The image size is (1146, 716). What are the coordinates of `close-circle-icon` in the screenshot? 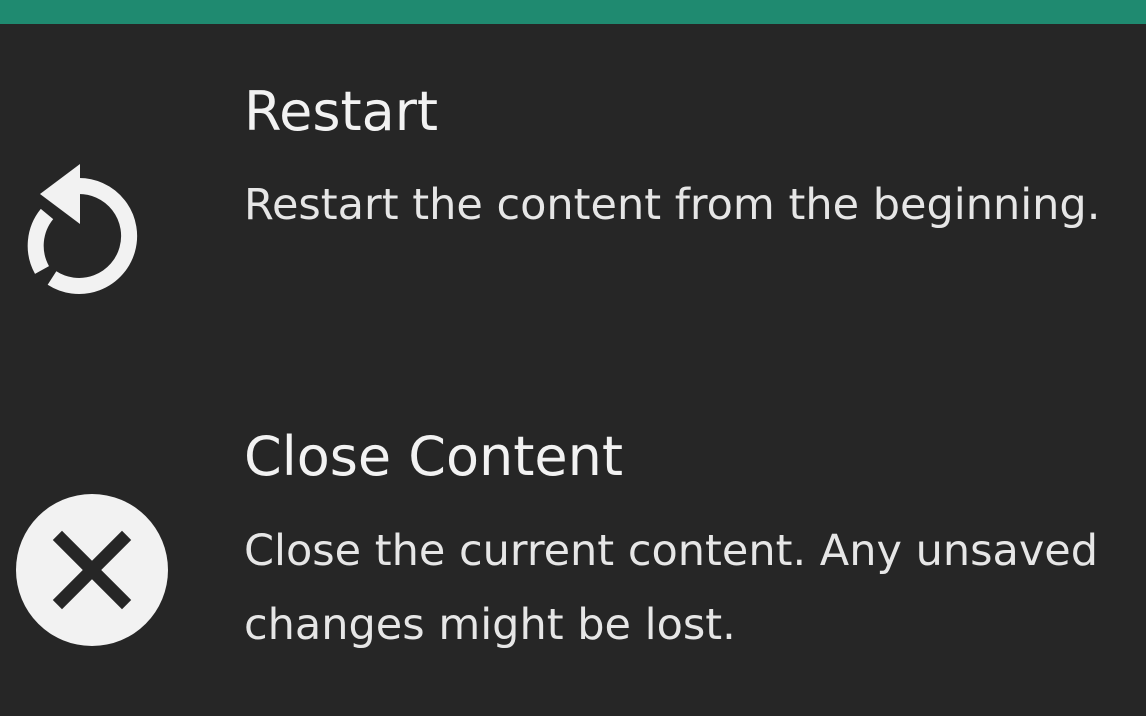 It's located at (92, 570).